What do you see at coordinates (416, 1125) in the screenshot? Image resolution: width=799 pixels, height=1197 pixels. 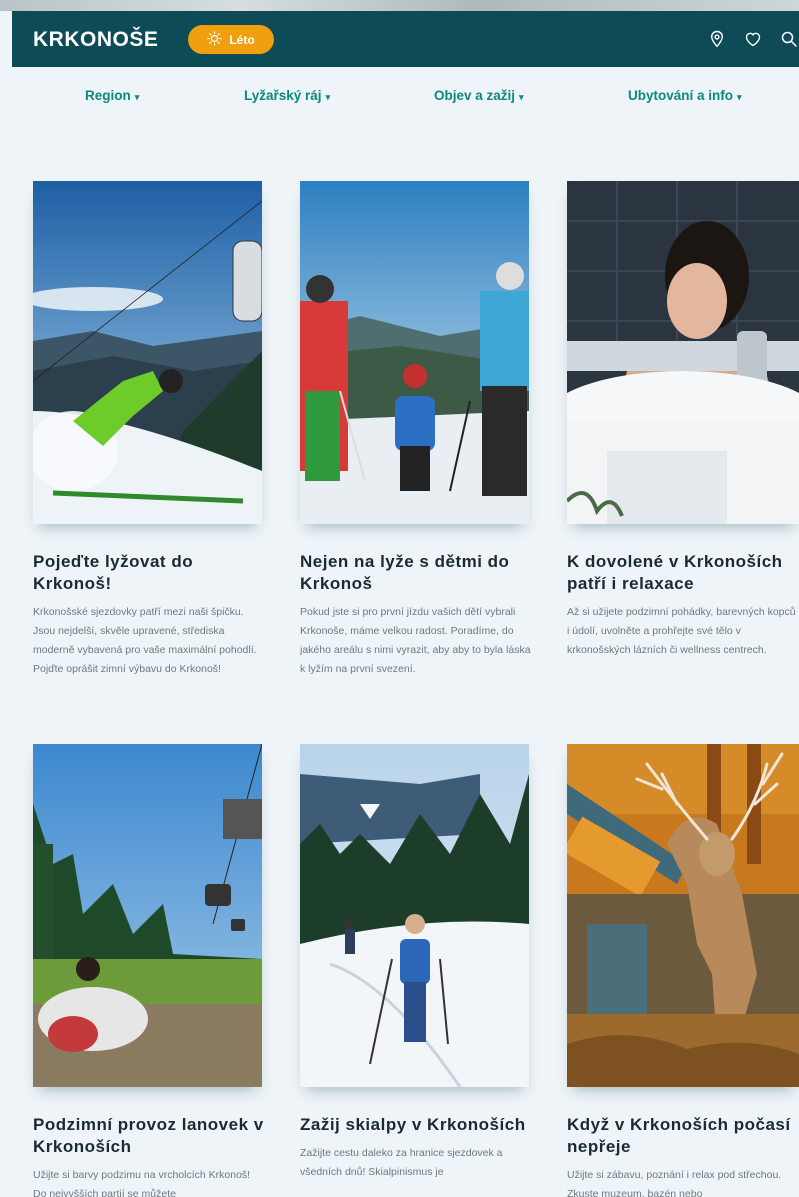 I see `card-title: Zažij skialpy v Krkonoších` at bounding box center [416, 1125].